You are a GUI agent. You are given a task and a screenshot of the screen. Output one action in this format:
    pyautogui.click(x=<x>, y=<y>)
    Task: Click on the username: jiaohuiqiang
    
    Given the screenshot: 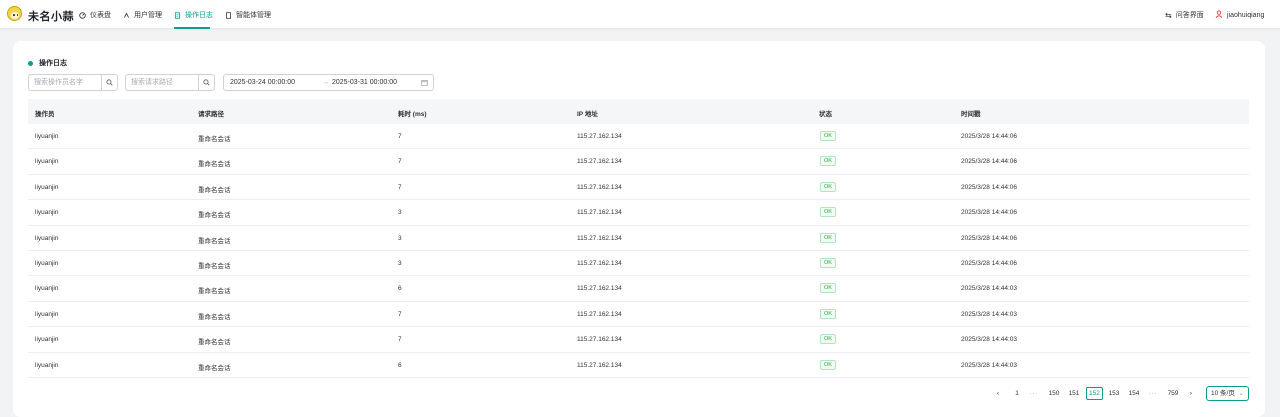 What is the action you would take?
    pyautogui.click(x=1246, y=15)
    